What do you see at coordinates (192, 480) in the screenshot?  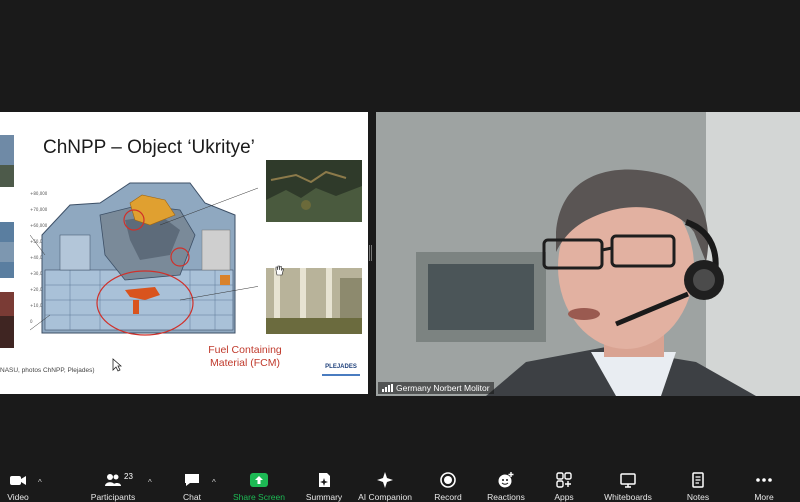 I see `chat-bubble-icon` at bounding box center [192, 480].